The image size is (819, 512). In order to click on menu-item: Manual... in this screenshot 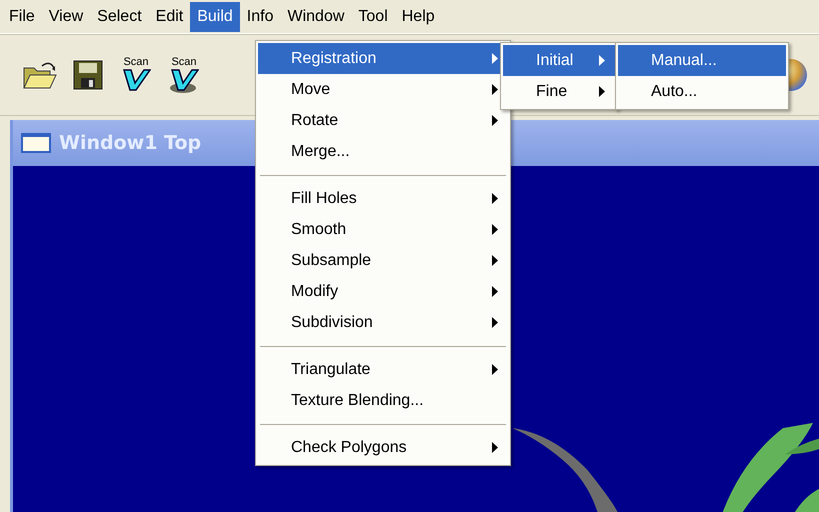, I will do `click(702, 60)`.